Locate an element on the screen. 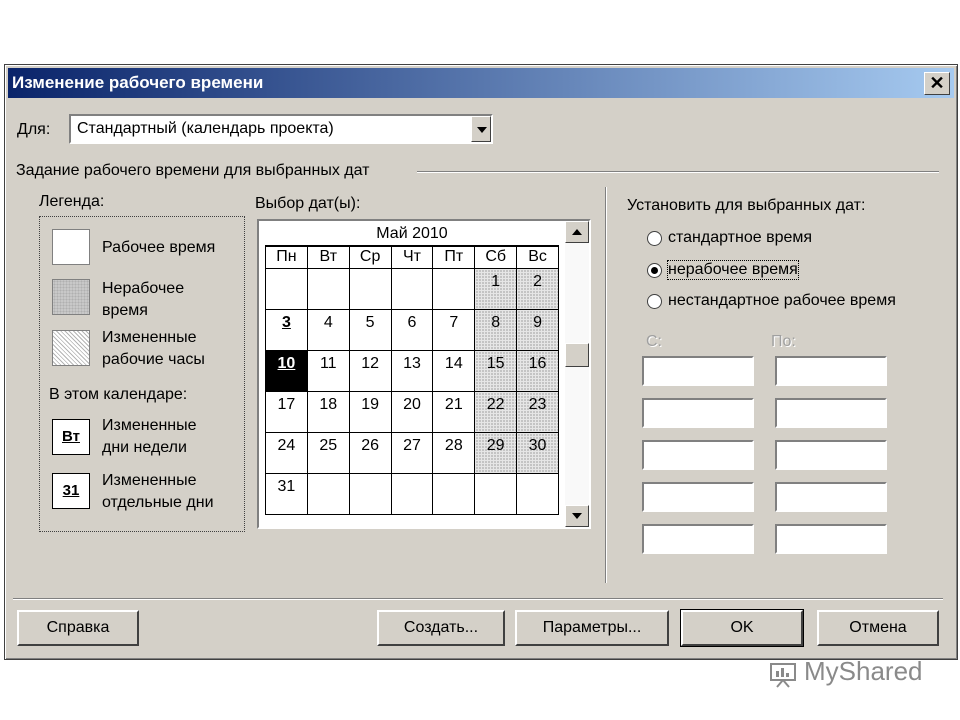 The width and height of the screenshot is (960, 720). legend-title: Легенда: is located at coordinates (72, 201).